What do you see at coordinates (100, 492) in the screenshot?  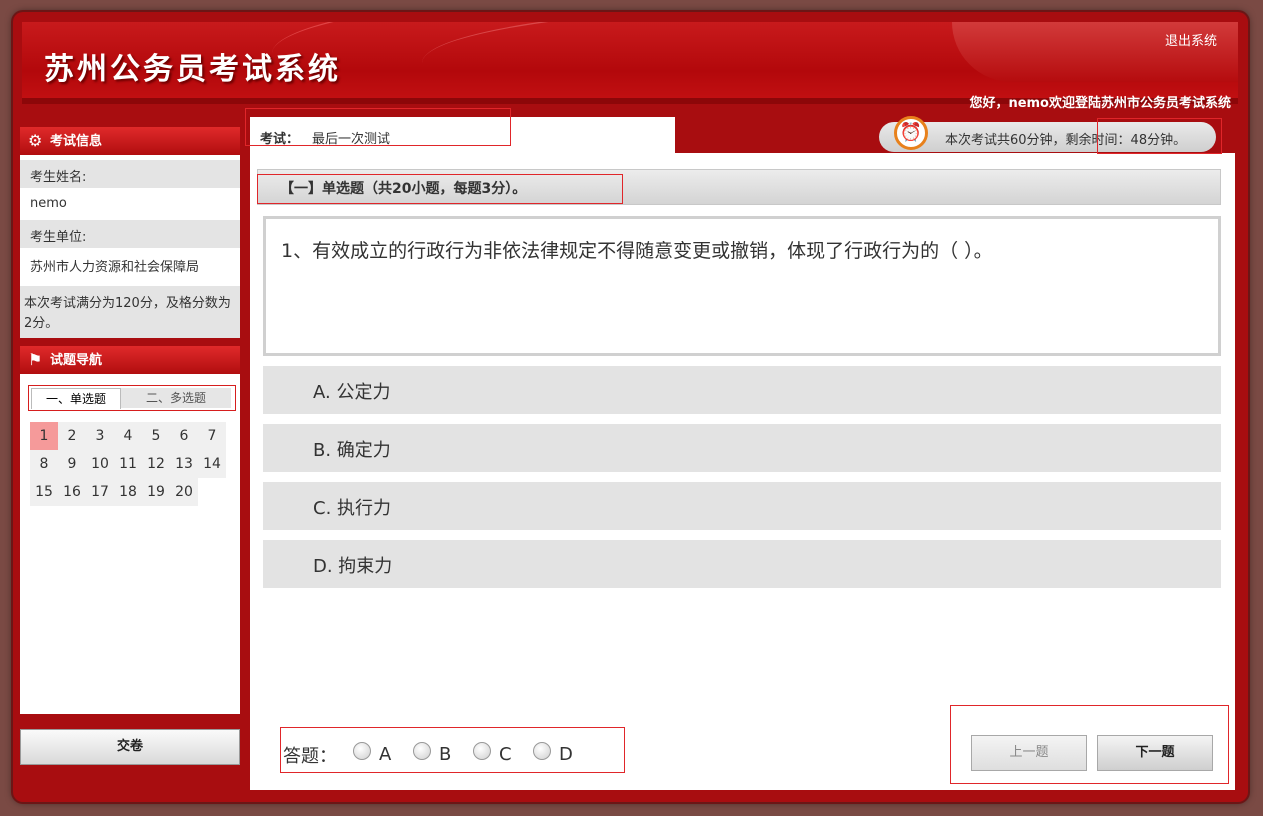 I see `question-number-17: 17` at bounding box center [100, 492].